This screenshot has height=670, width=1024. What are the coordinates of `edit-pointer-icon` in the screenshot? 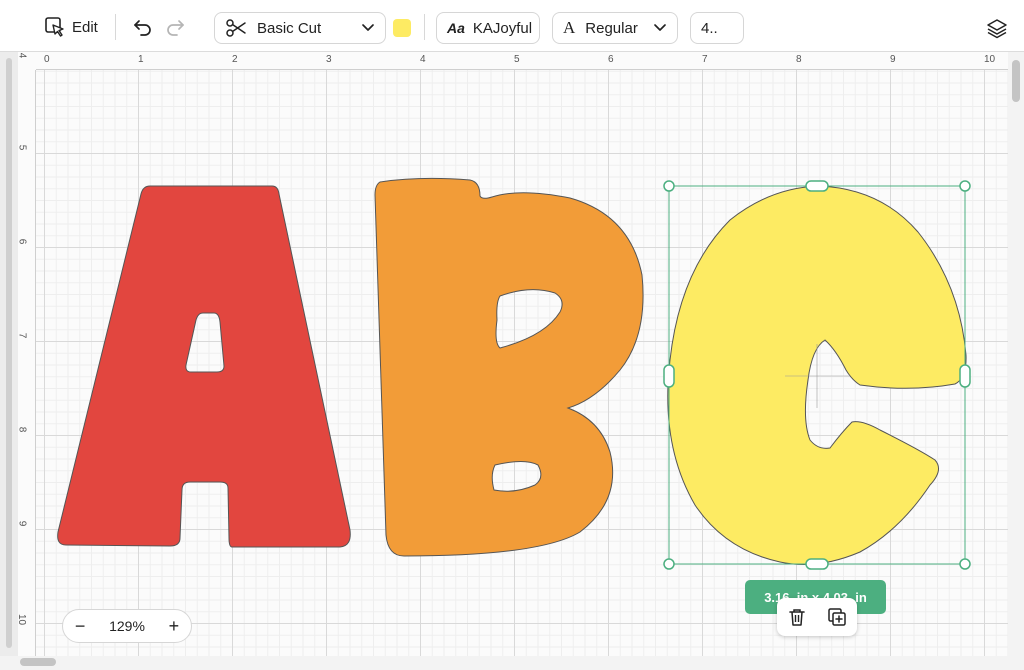 It's located at (55, 27).